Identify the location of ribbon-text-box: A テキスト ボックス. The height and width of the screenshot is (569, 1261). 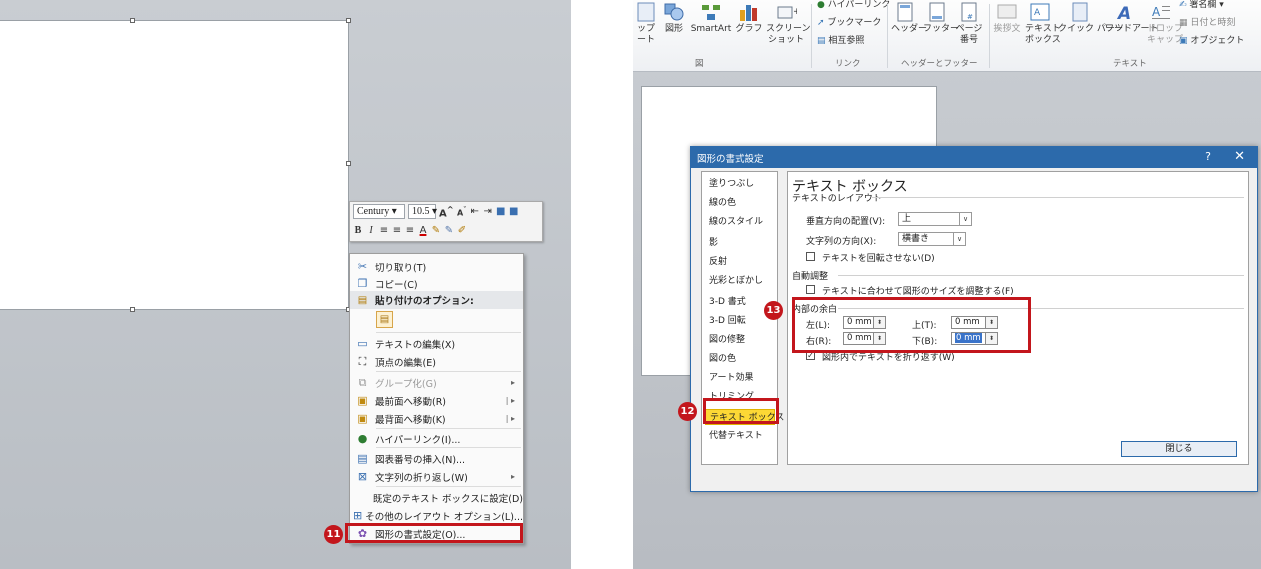
(1043, 24).